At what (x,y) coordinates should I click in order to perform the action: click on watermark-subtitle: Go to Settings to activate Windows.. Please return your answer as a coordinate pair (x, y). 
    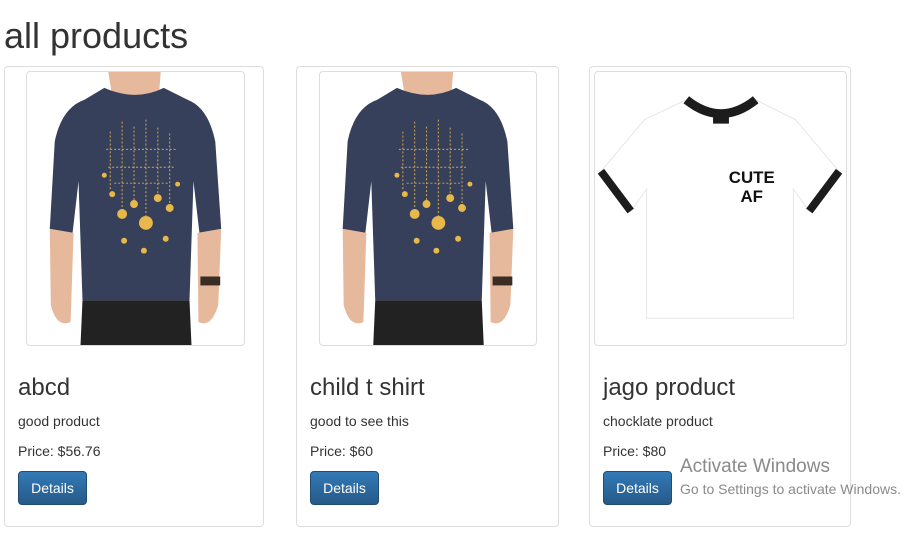
    Looking at the image, I should click on (790, 489).